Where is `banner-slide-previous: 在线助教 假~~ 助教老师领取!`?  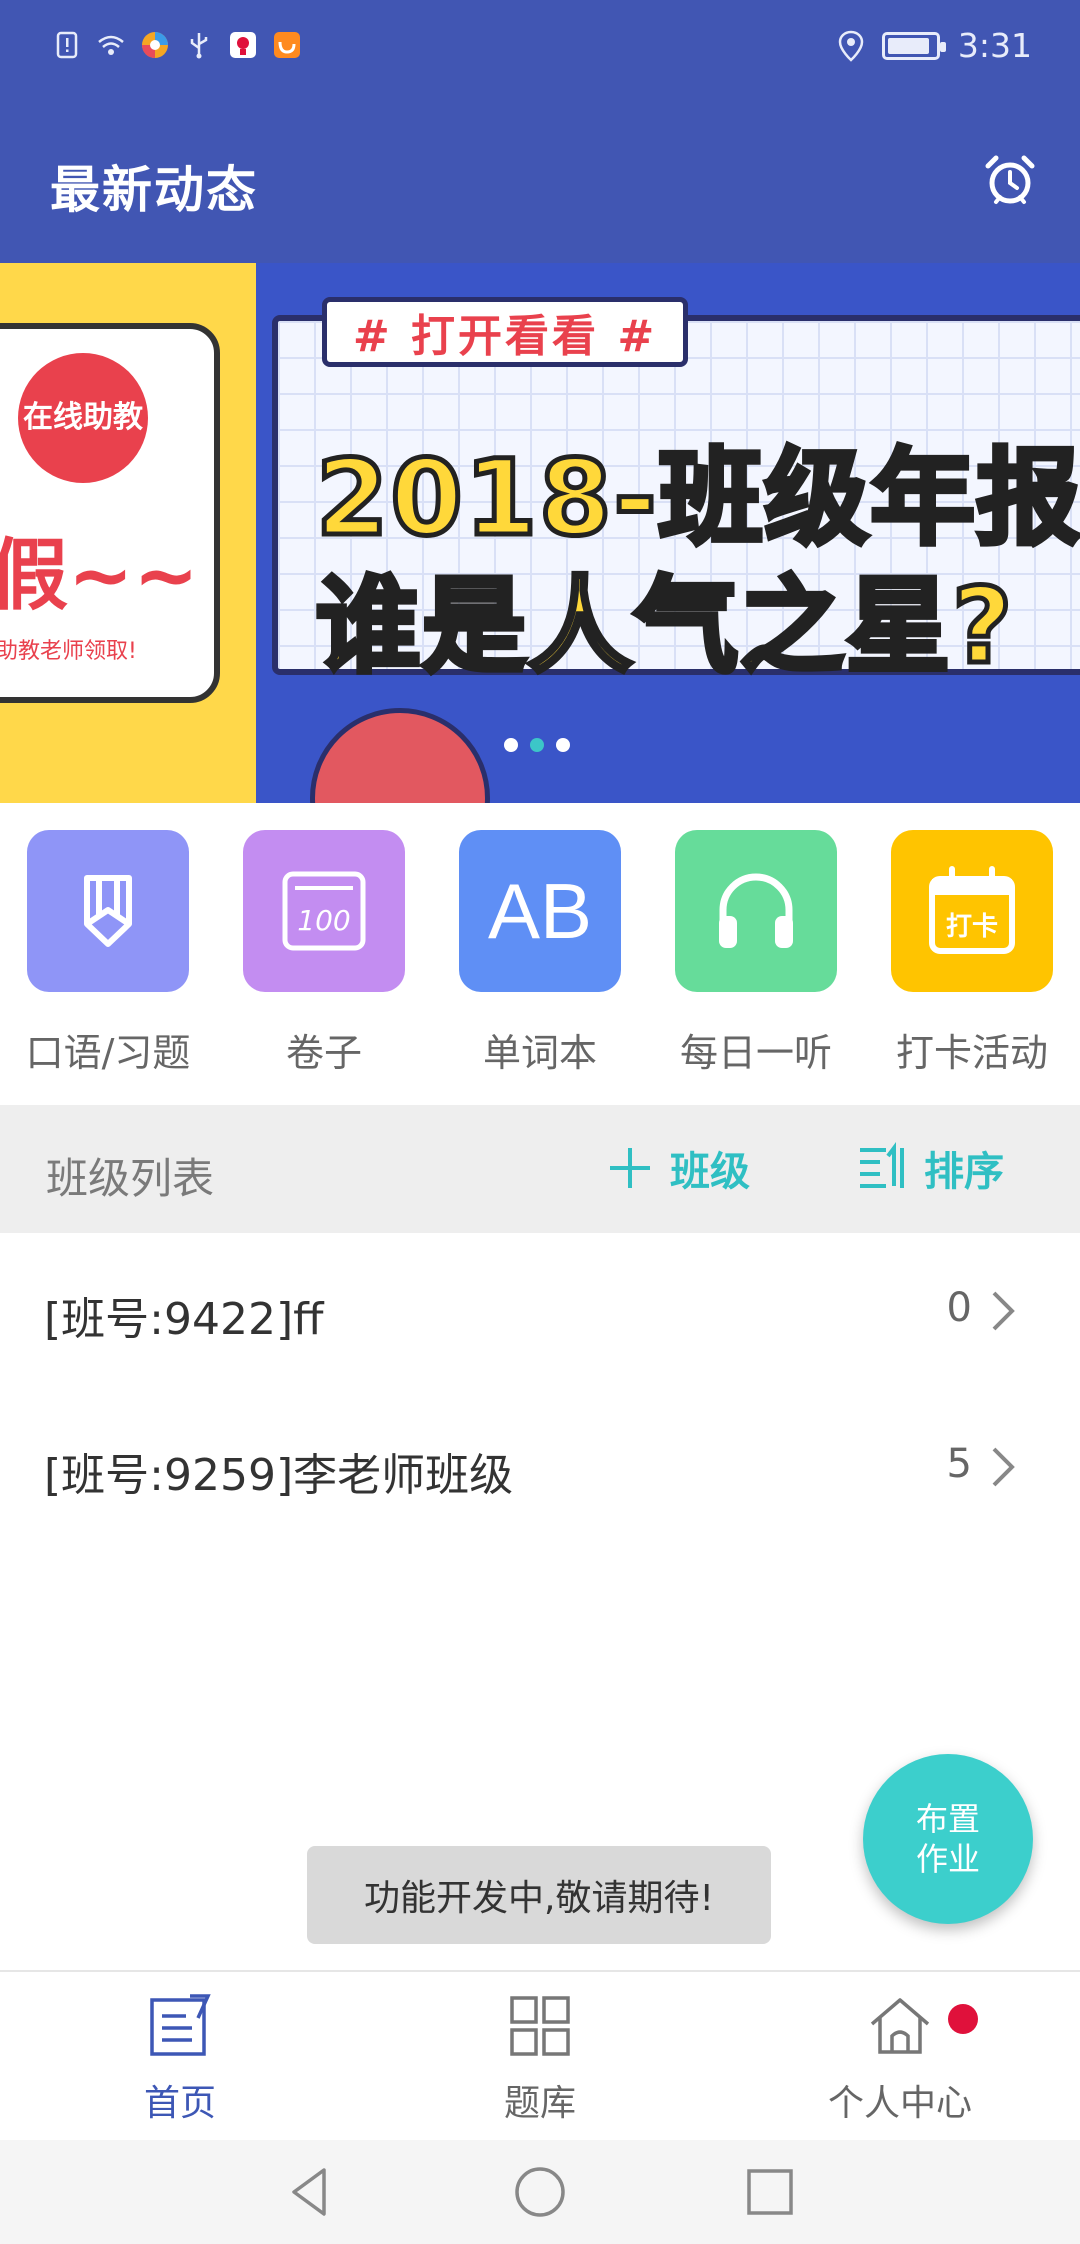 banner-slide-previous: 在线助教 假~~ 助教老师领取! is located at coordinates (128, 533).